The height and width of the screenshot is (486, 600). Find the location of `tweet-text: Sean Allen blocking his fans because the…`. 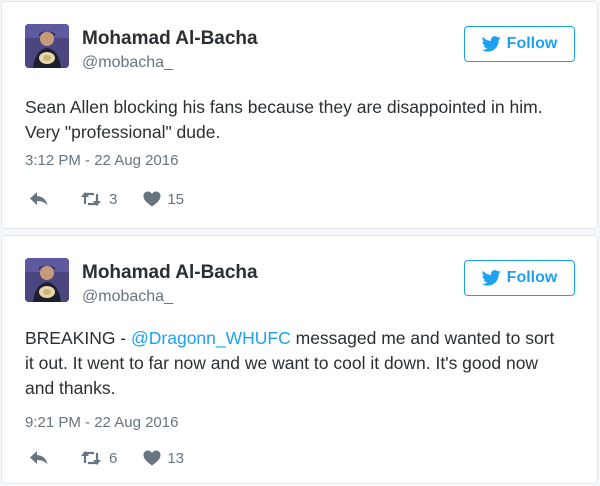

tweet-text: Sean Allen blocking his fans because the… is located at coordinates (284, 119).